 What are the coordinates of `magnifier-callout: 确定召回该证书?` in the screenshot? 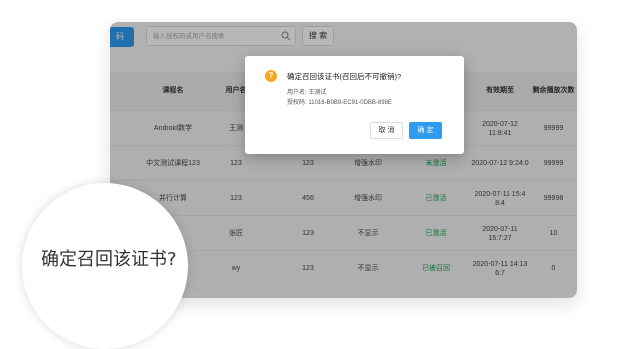 It's located at (105, 266).